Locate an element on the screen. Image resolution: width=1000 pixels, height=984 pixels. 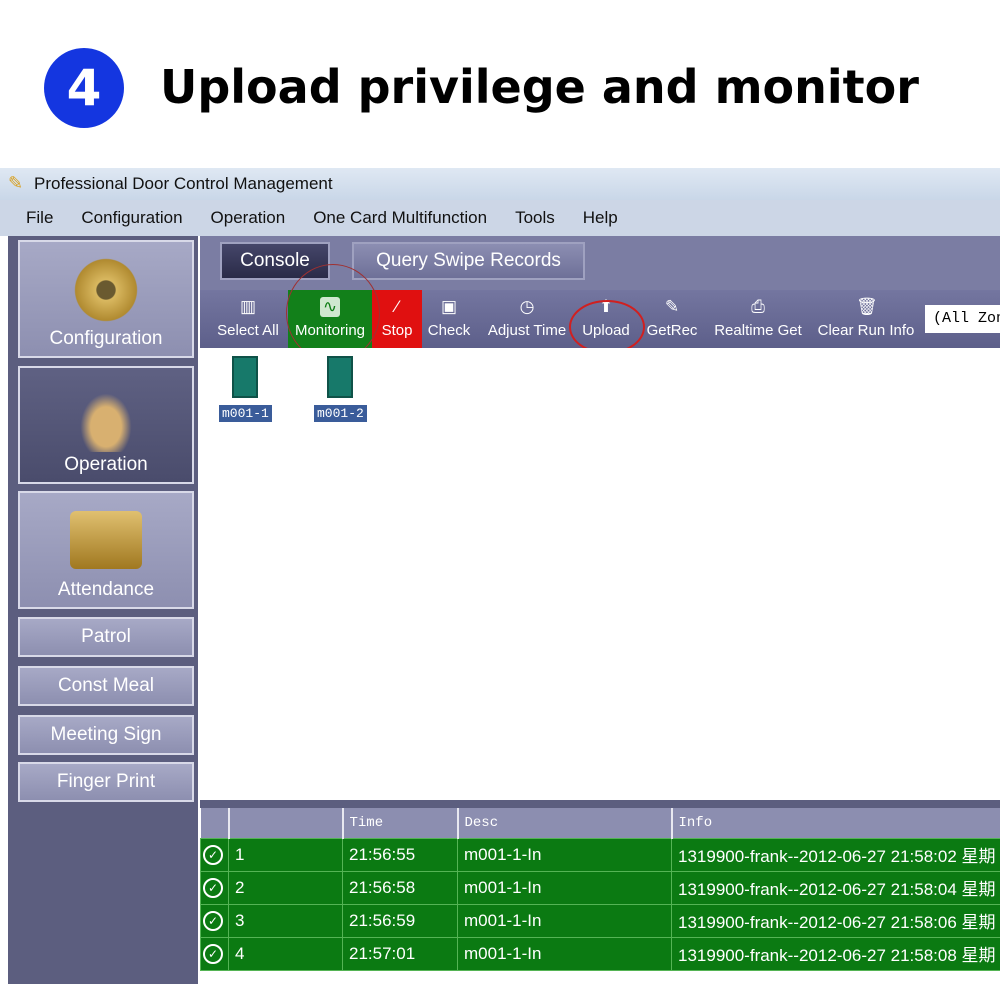
select-all-button: ▥ Select All is located at coordinates (248, 319).